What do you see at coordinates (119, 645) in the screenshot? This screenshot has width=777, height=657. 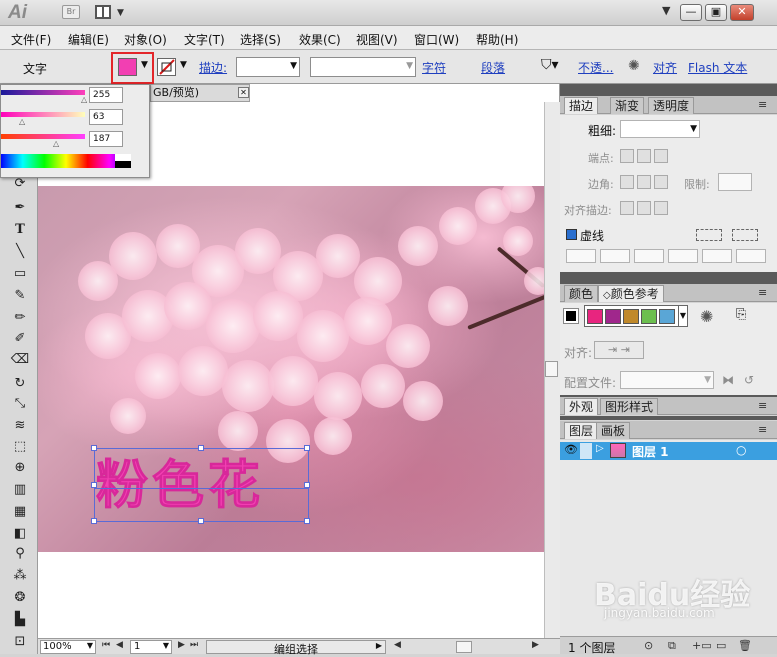 I see `prev-artboard-icon: ◀` at bounding box center [119, 645].